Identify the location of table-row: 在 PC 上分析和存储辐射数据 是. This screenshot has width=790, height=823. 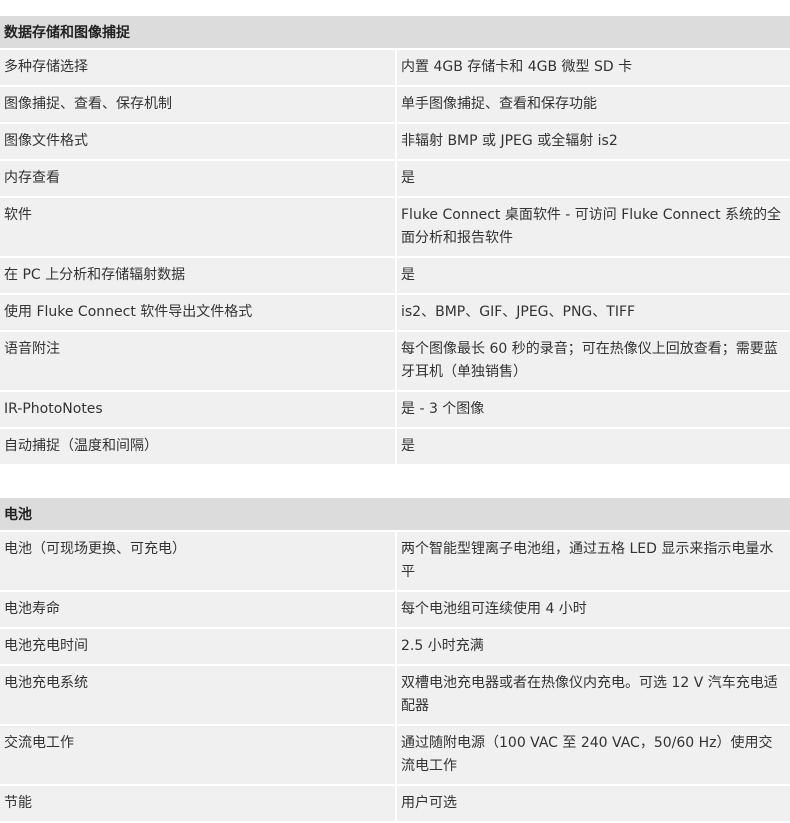
(395, 276).